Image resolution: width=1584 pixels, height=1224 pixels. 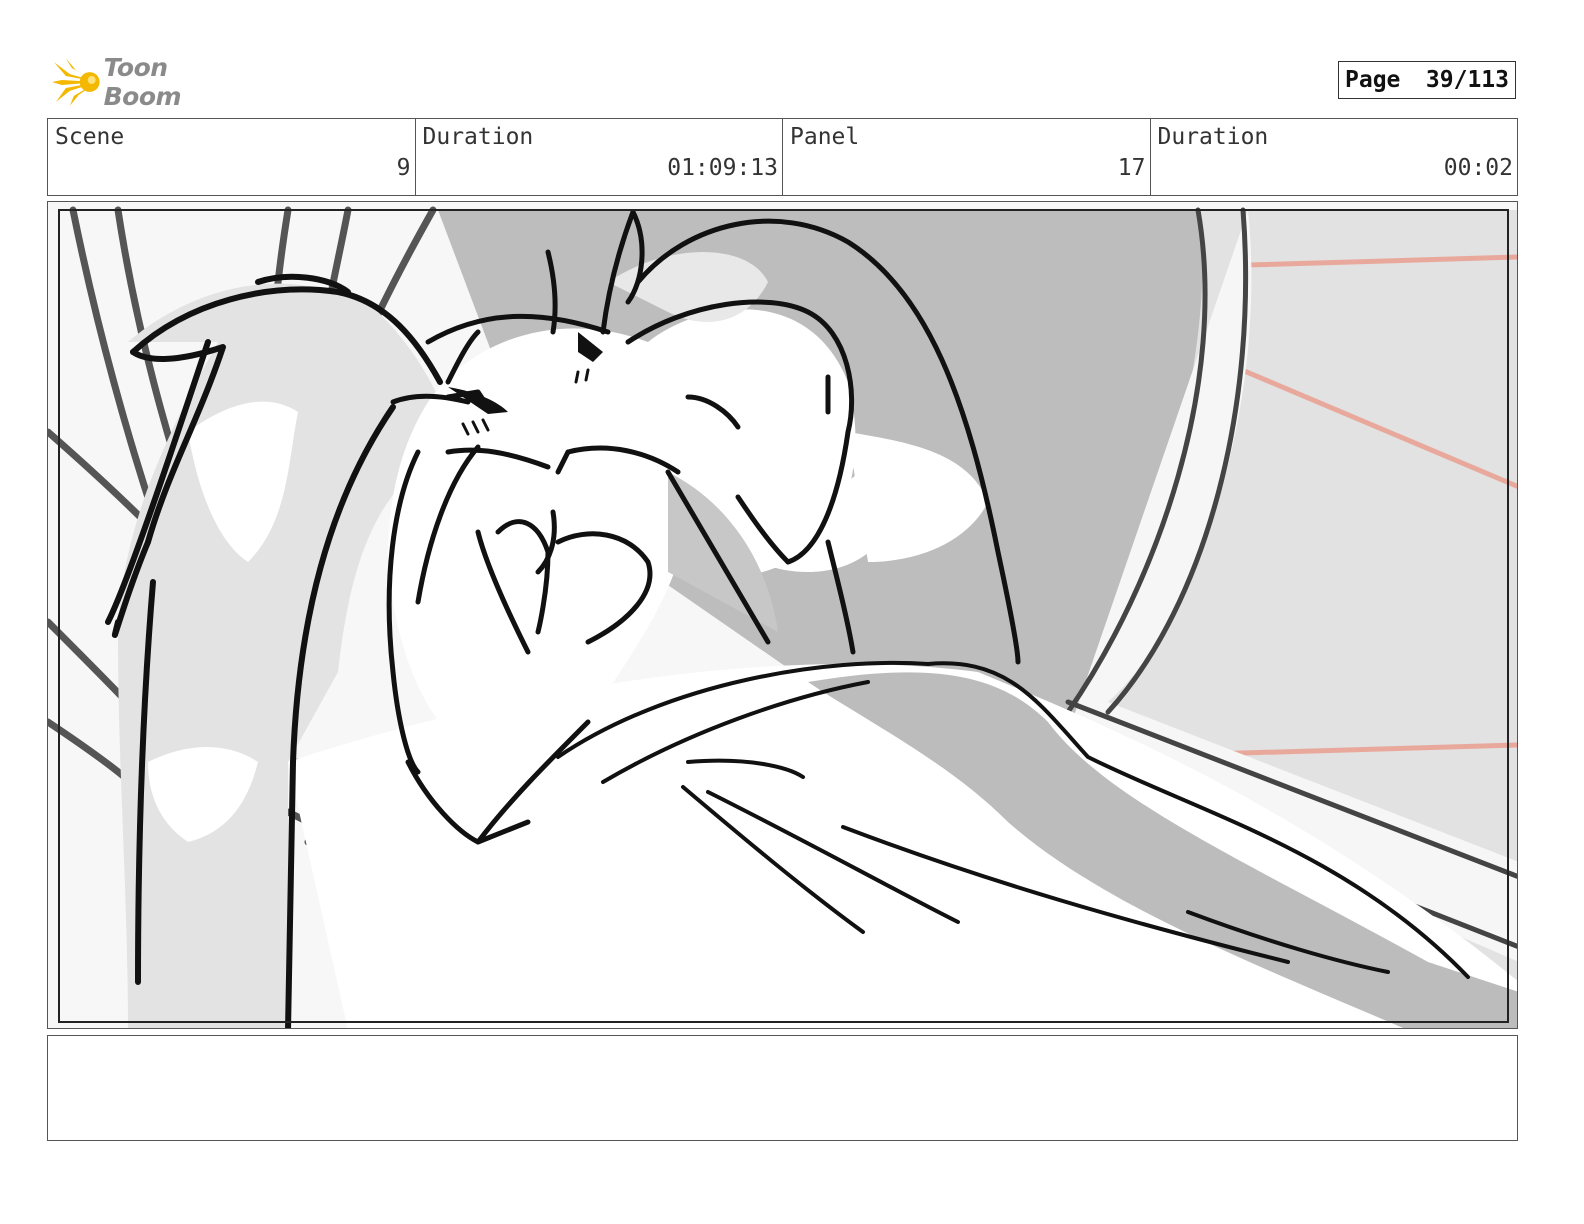 I want to click on scene-cell: Scene 9, so click(x=232, y=157).